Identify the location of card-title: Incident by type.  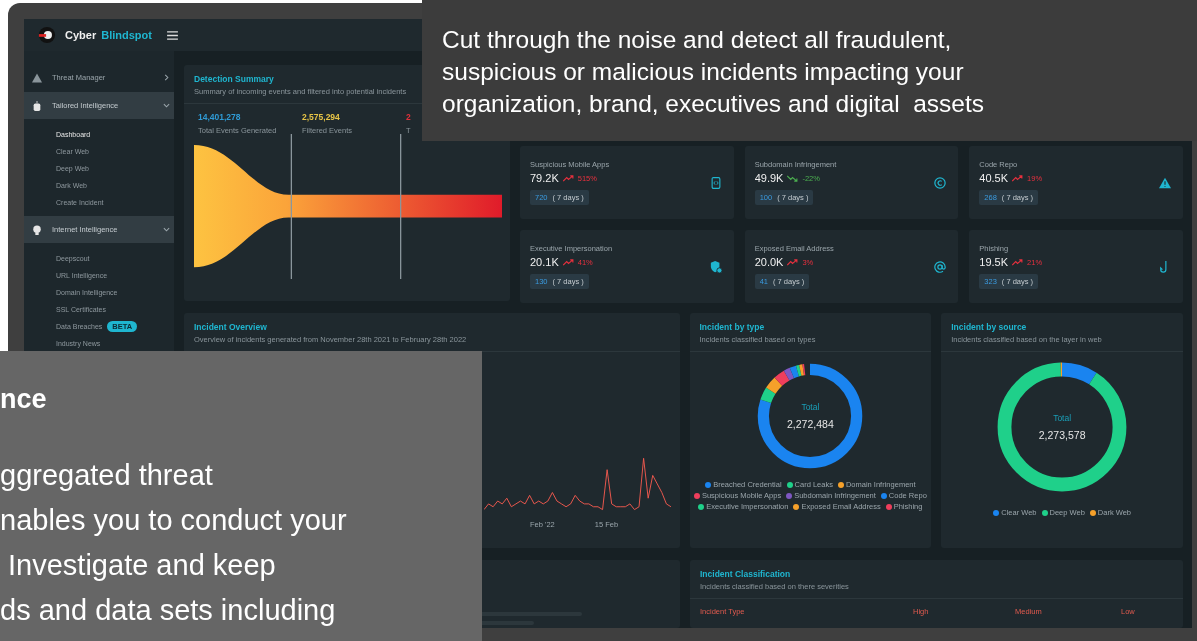
(732, 327).